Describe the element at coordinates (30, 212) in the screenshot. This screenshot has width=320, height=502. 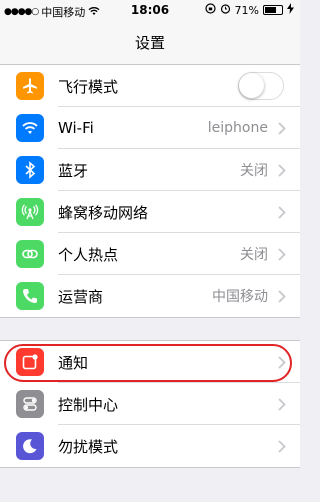
I see `cellular-icon` at that location.